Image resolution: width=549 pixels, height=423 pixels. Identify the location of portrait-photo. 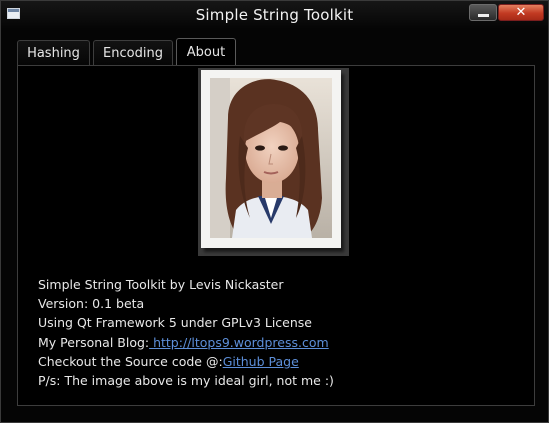
(271, 158).